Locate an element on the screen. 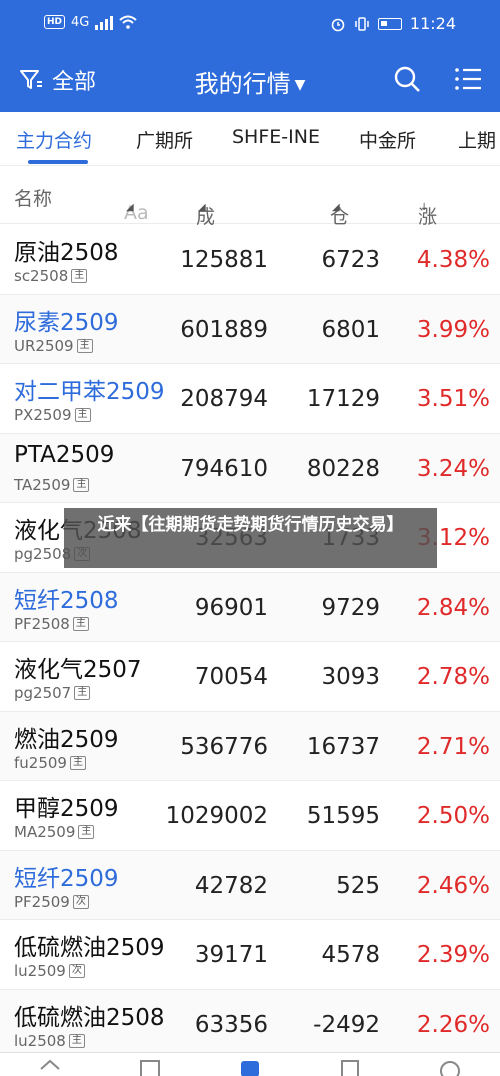 Image resolution: width=500 pixels, height=1076 pixels. quotes-icon is located at coordinates (250, 1066).